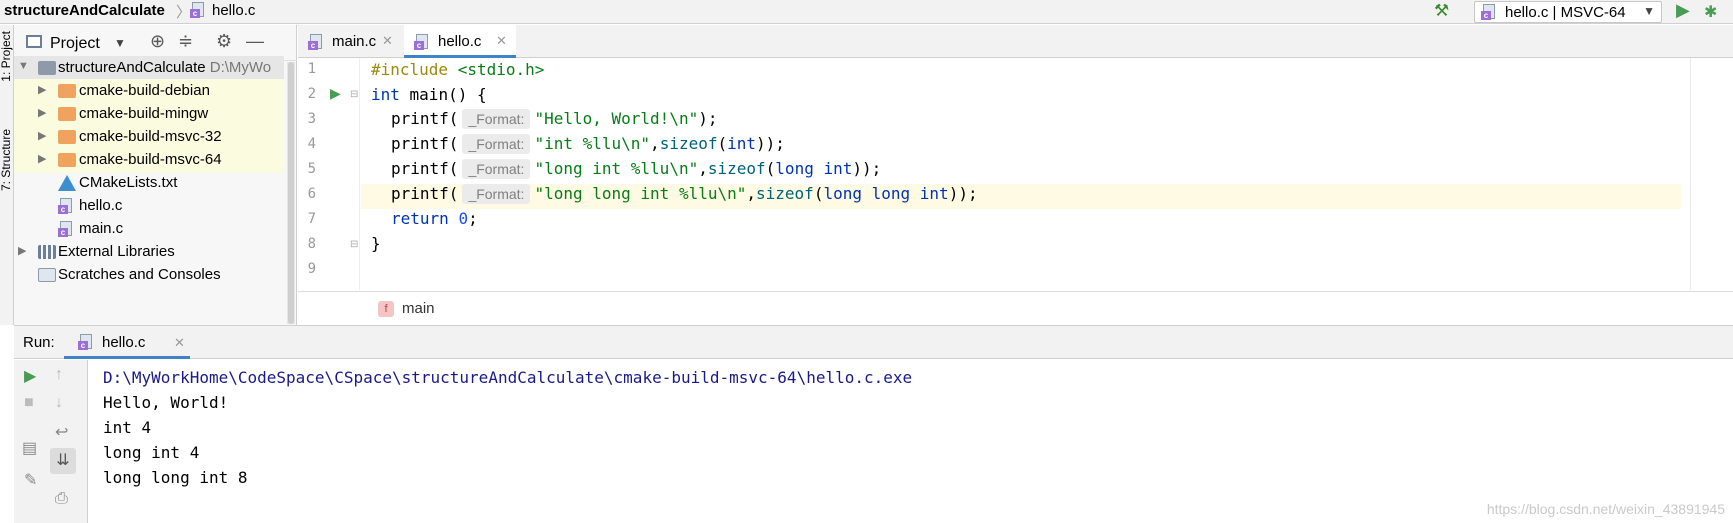  I want to click on header-token: <stdio.h>, so click(496, 69).